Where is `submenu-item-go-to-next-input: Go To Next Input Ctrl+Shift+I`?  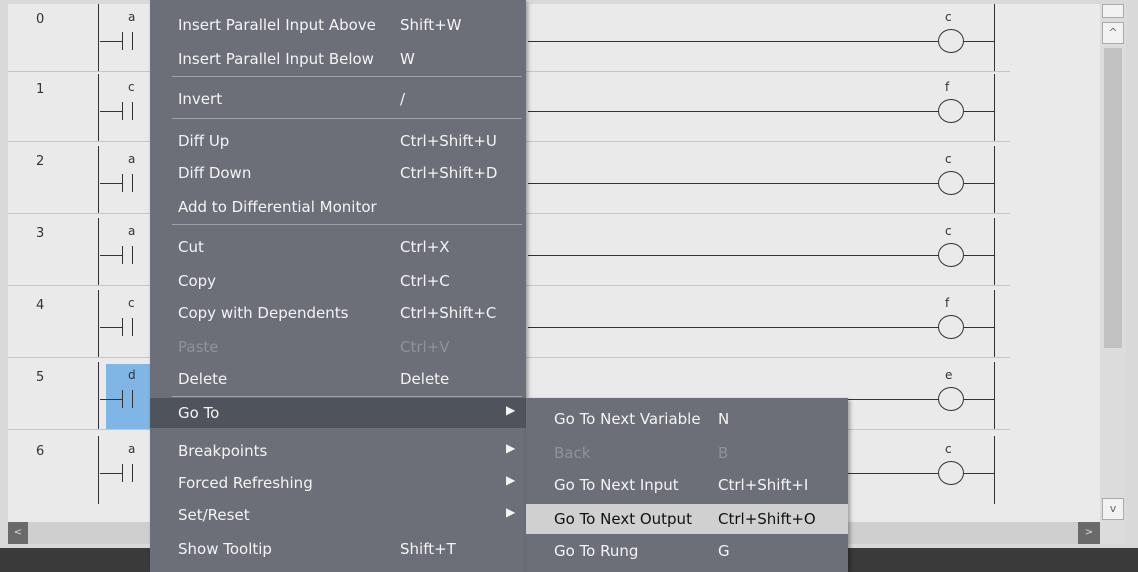
submenu-item-go-to-next-input: Go To Next Input Ctrl+Shift+I is located at coordinates (687, 485).